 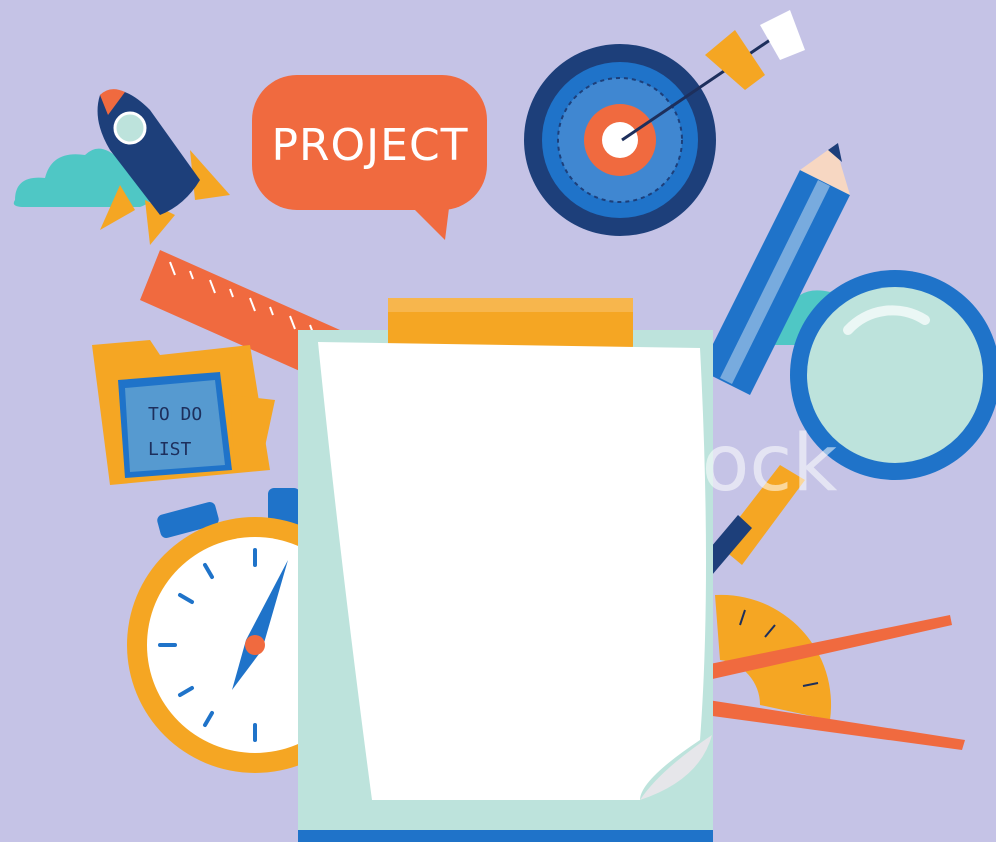 What do you see at coordinates (369, 145) in the screenshot?
I see `project-label: PROJECT` at bounding box center [369, 145].